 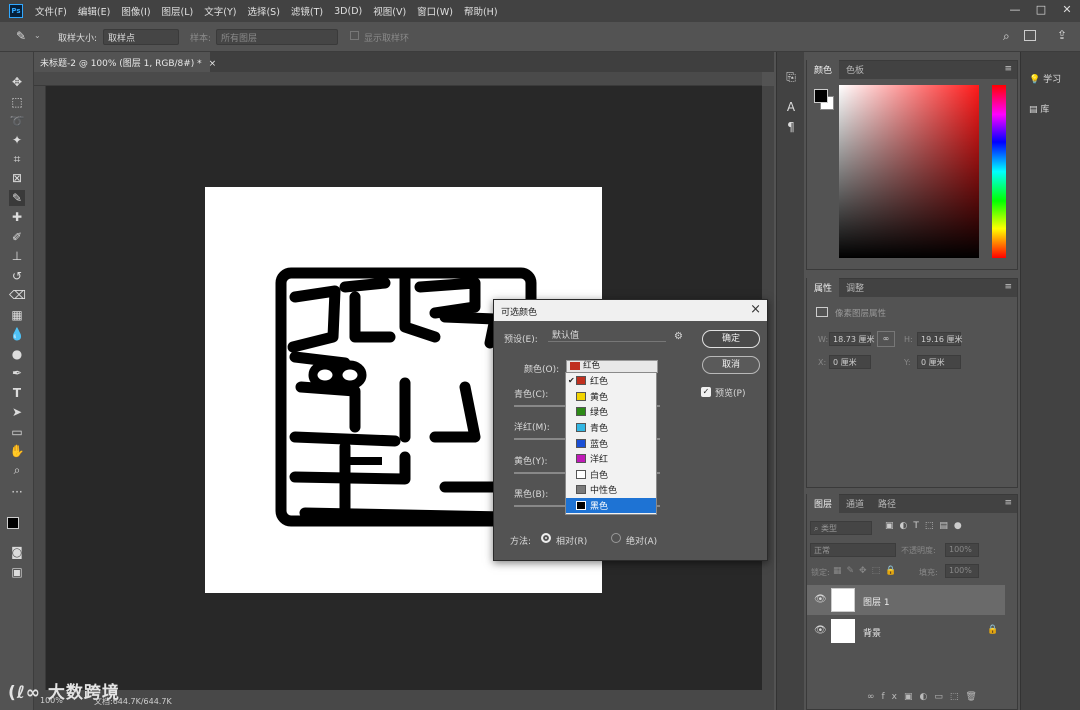 What do you see at coordinates (354, 35) in the screenshot?
I see `show-ring-checkbox` at bounding box center [354, 35].